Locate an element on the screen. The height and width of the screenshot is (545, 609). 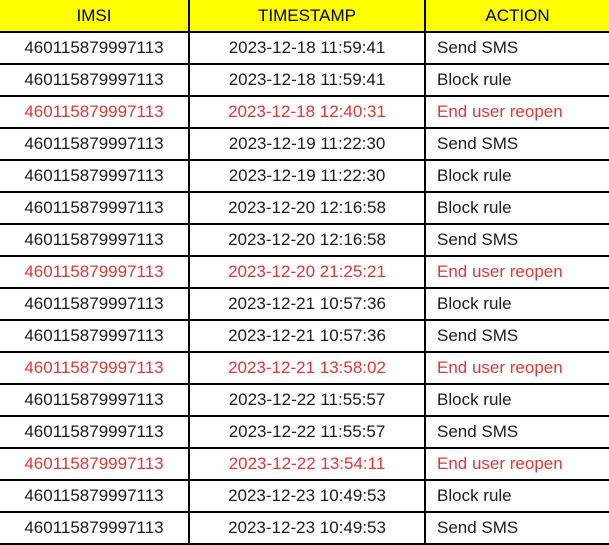
cell-timestamp: 2023-12-18 12:40:31 is located at coordinates (307, 112).